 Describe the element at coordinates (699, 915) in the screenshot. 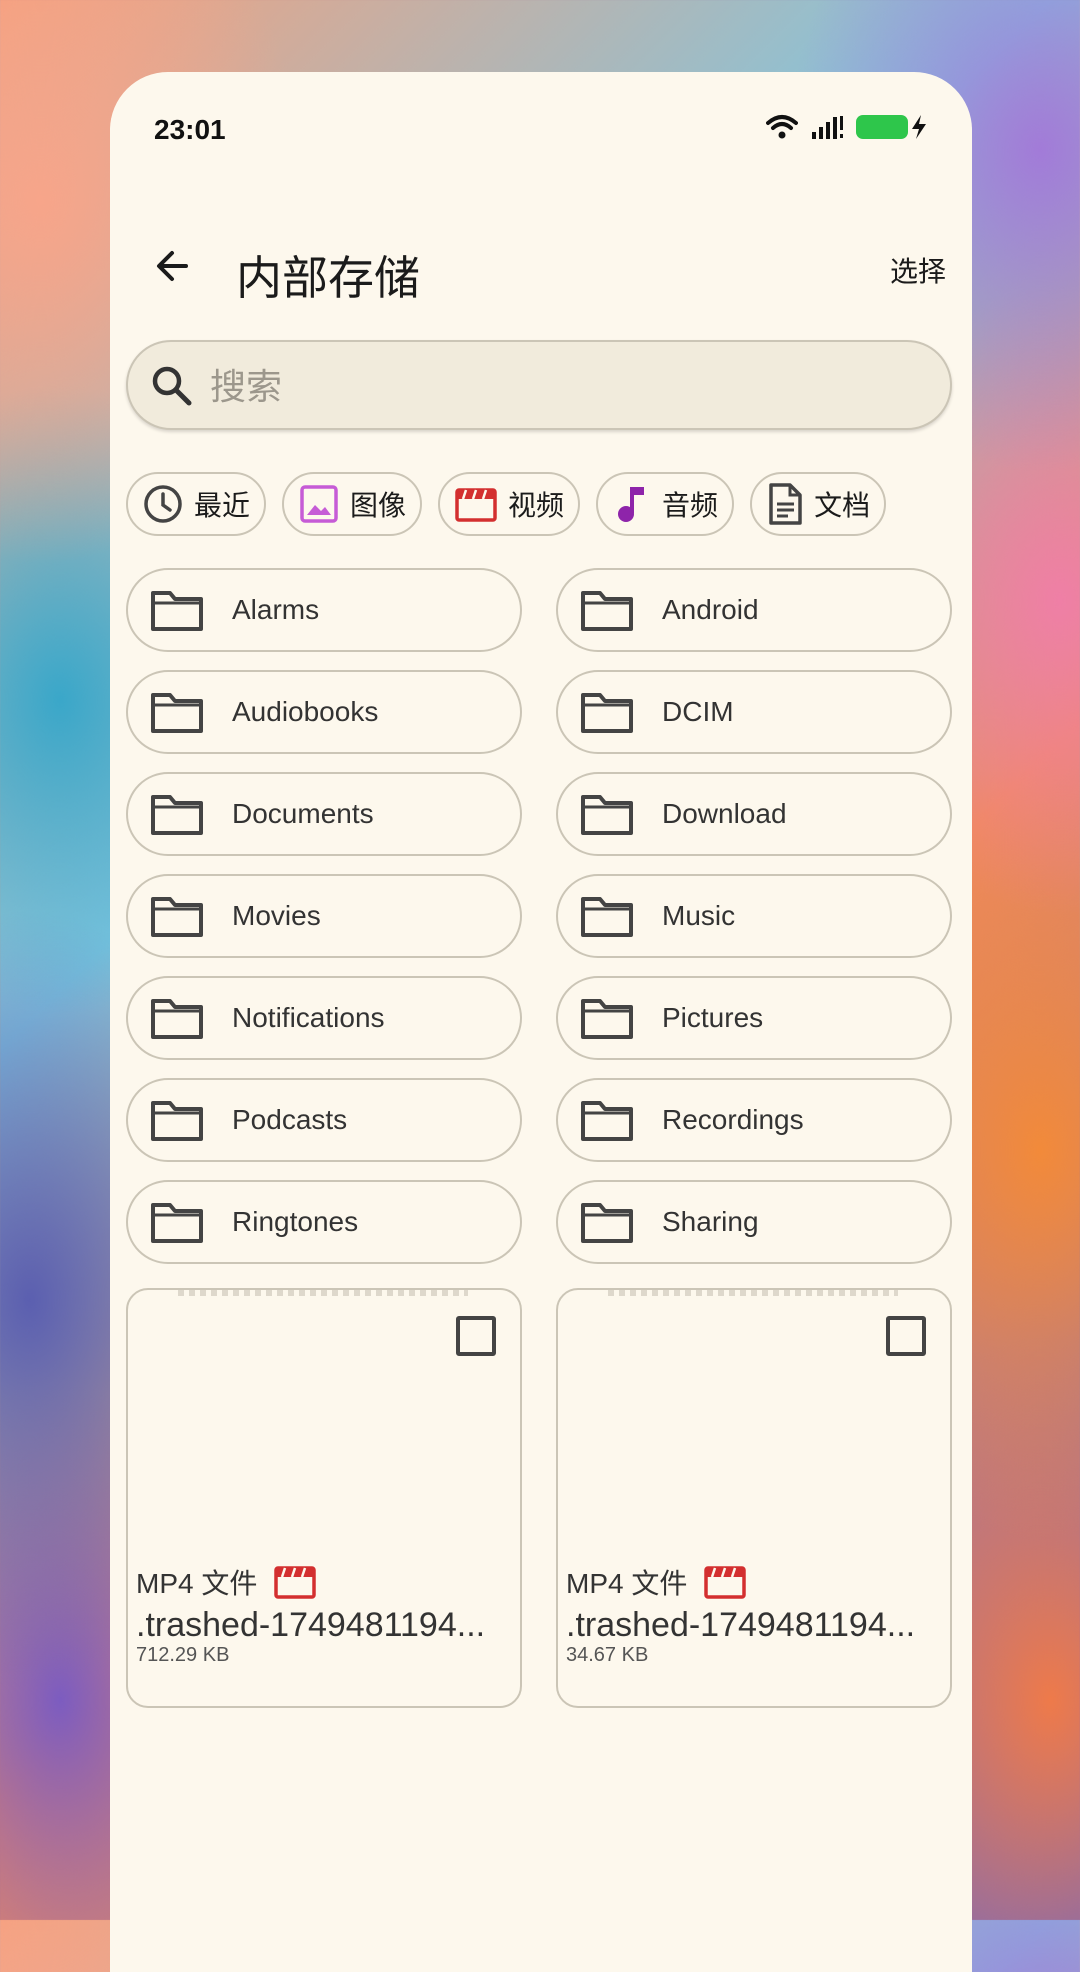

I see `folder-label: Music` at that location.